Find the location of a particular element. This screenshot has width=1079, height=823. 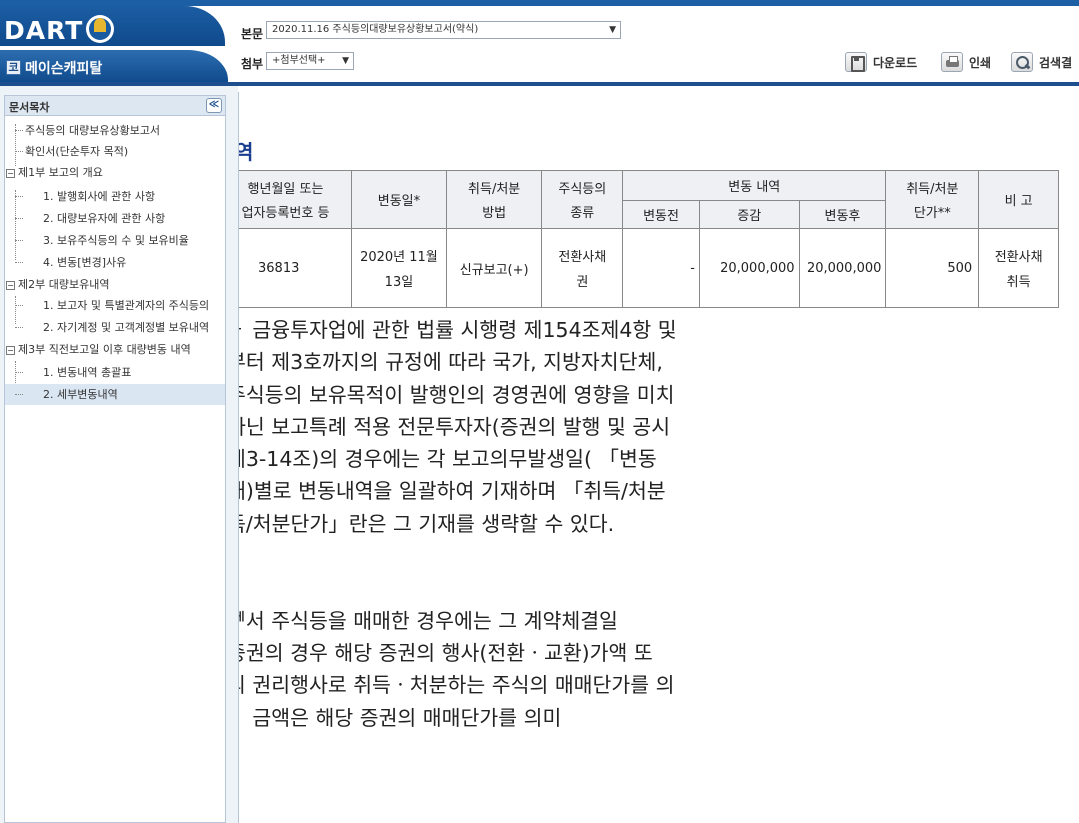

table-cell: 전환사채 취득 is located at coordinates (1018, 268).